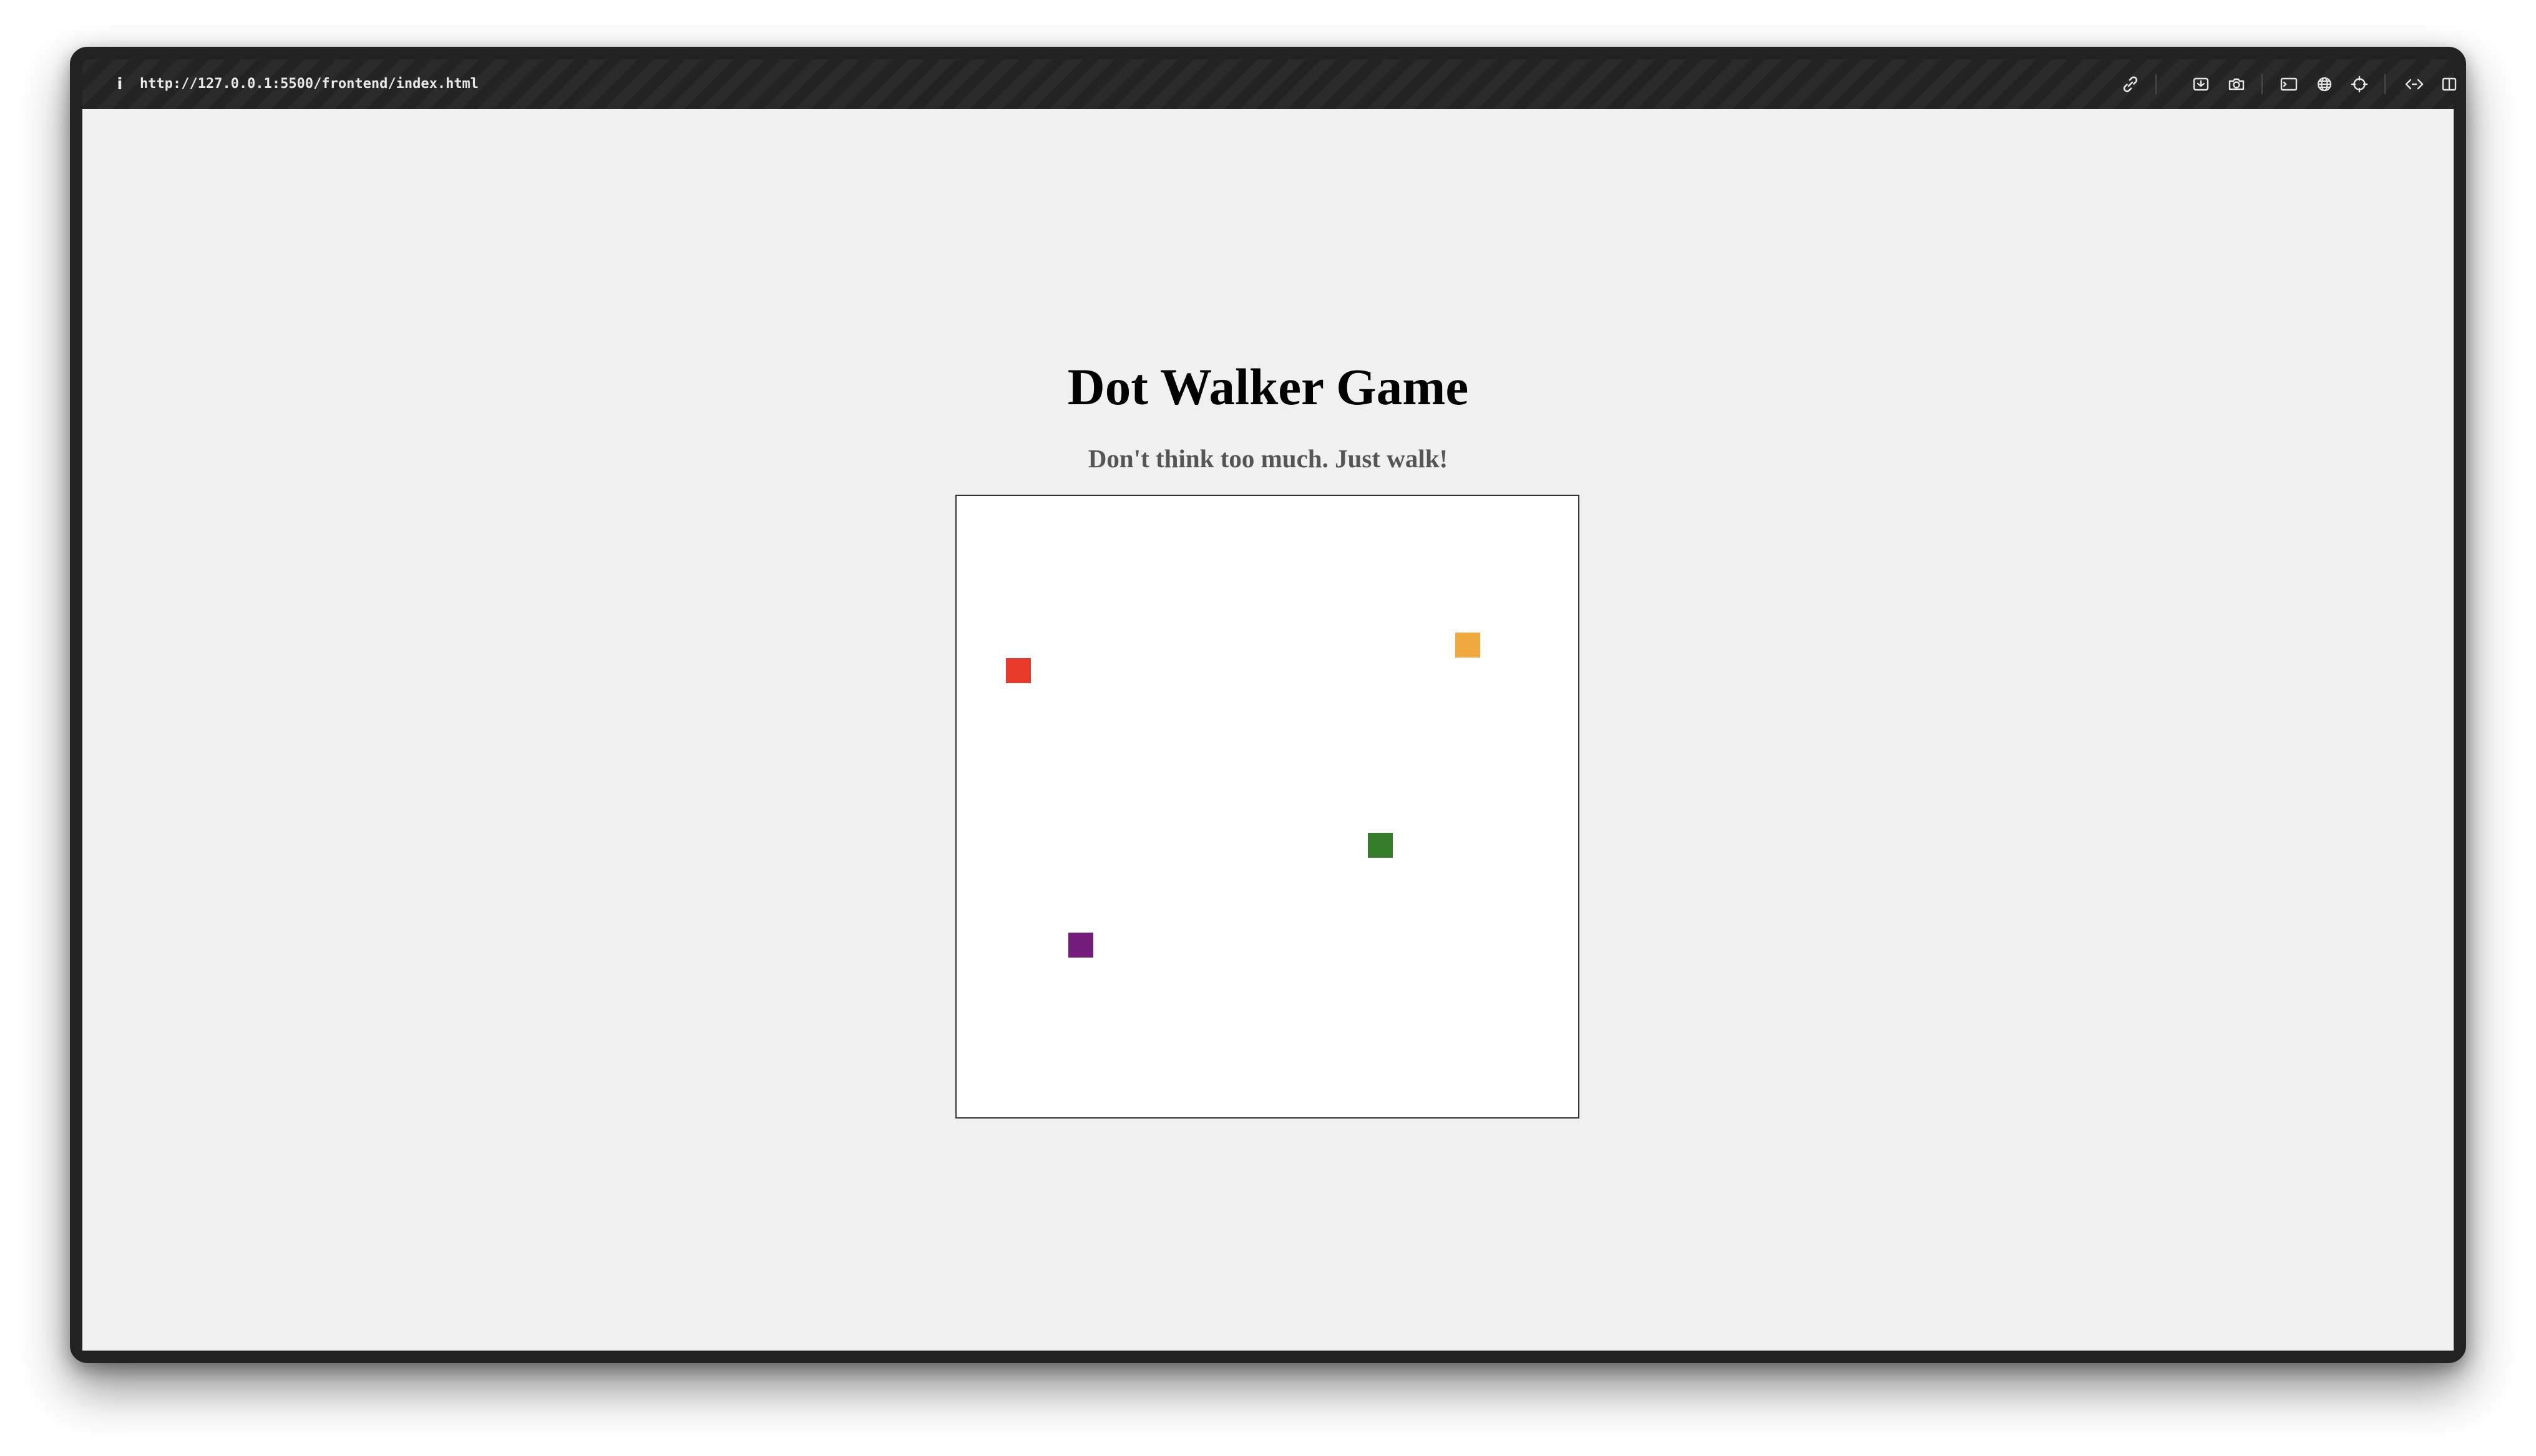 The width and height of the screenshot is (2536, 1456). What do you see at coordinates (1080, 945) in the screenshot?
I see `dot-purple` at bounding box center [1080, 945].